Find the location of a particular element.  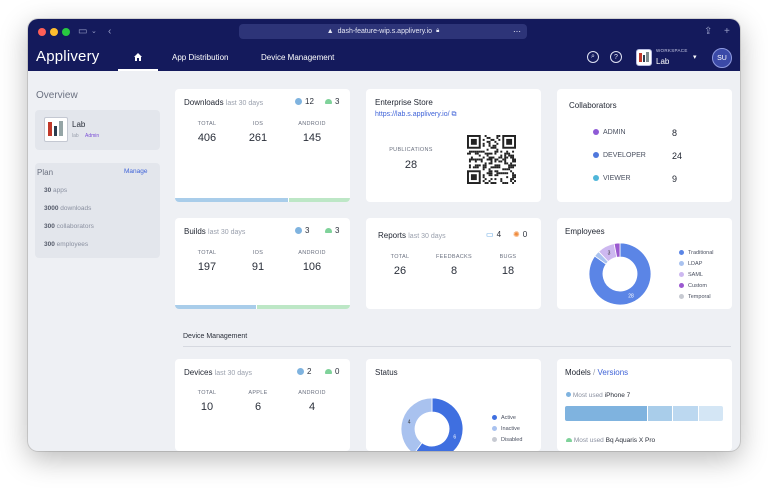

url-text: dash-feature-wip.s.applivery.io is located at coordinates (385, 31).